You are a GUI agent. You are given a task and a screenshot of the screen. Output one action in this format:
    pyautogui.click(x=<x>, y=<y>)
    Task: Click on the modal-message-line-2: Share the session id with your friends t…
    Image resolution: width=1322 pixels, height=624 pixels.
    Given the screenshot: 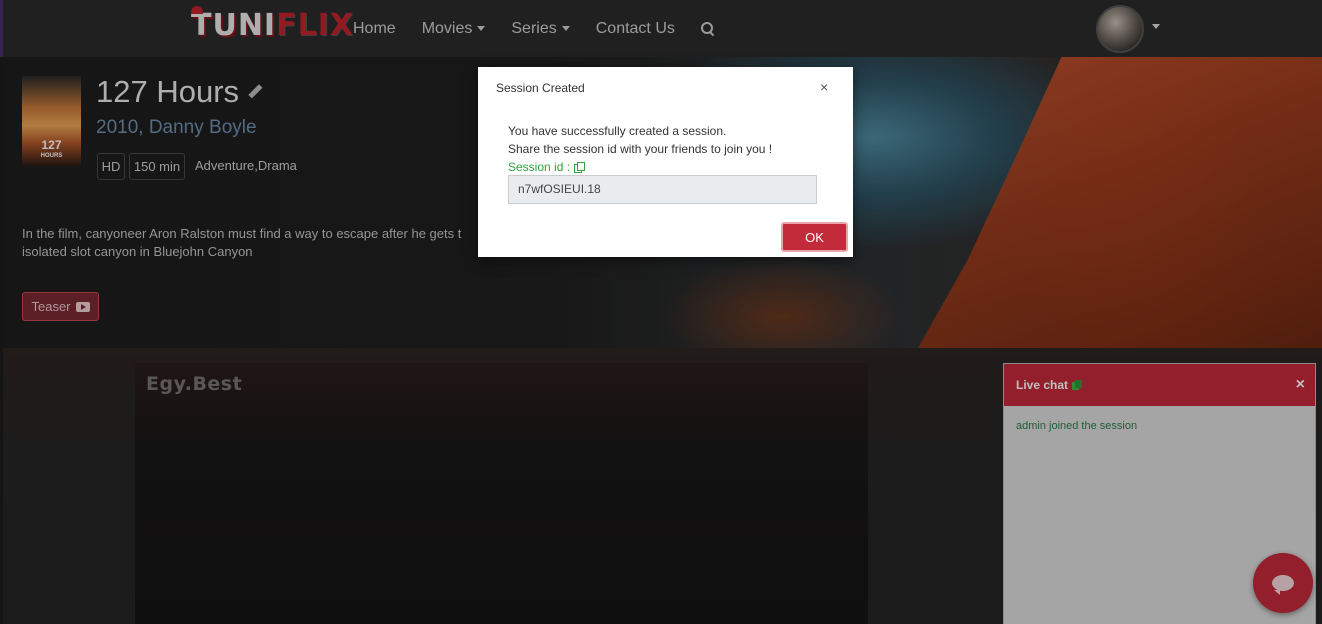 What is the action you would take?
    pyautogui.click(x=640, y=149)
    